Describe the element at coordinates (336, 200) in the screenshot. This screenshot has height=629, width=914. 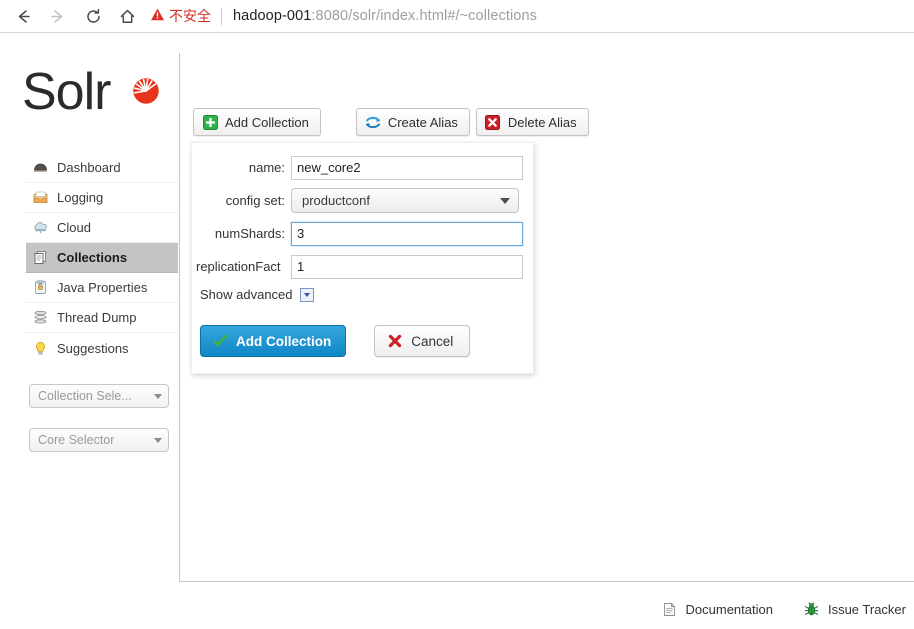
I see `config-set-value: productconf` at that location.